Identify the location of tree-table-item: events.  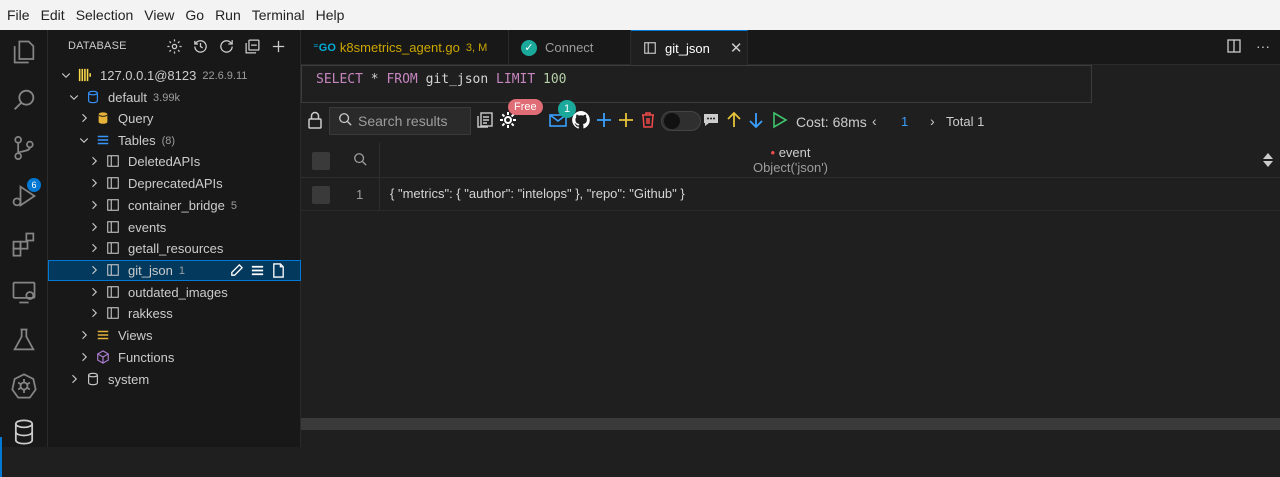
(174, 227).